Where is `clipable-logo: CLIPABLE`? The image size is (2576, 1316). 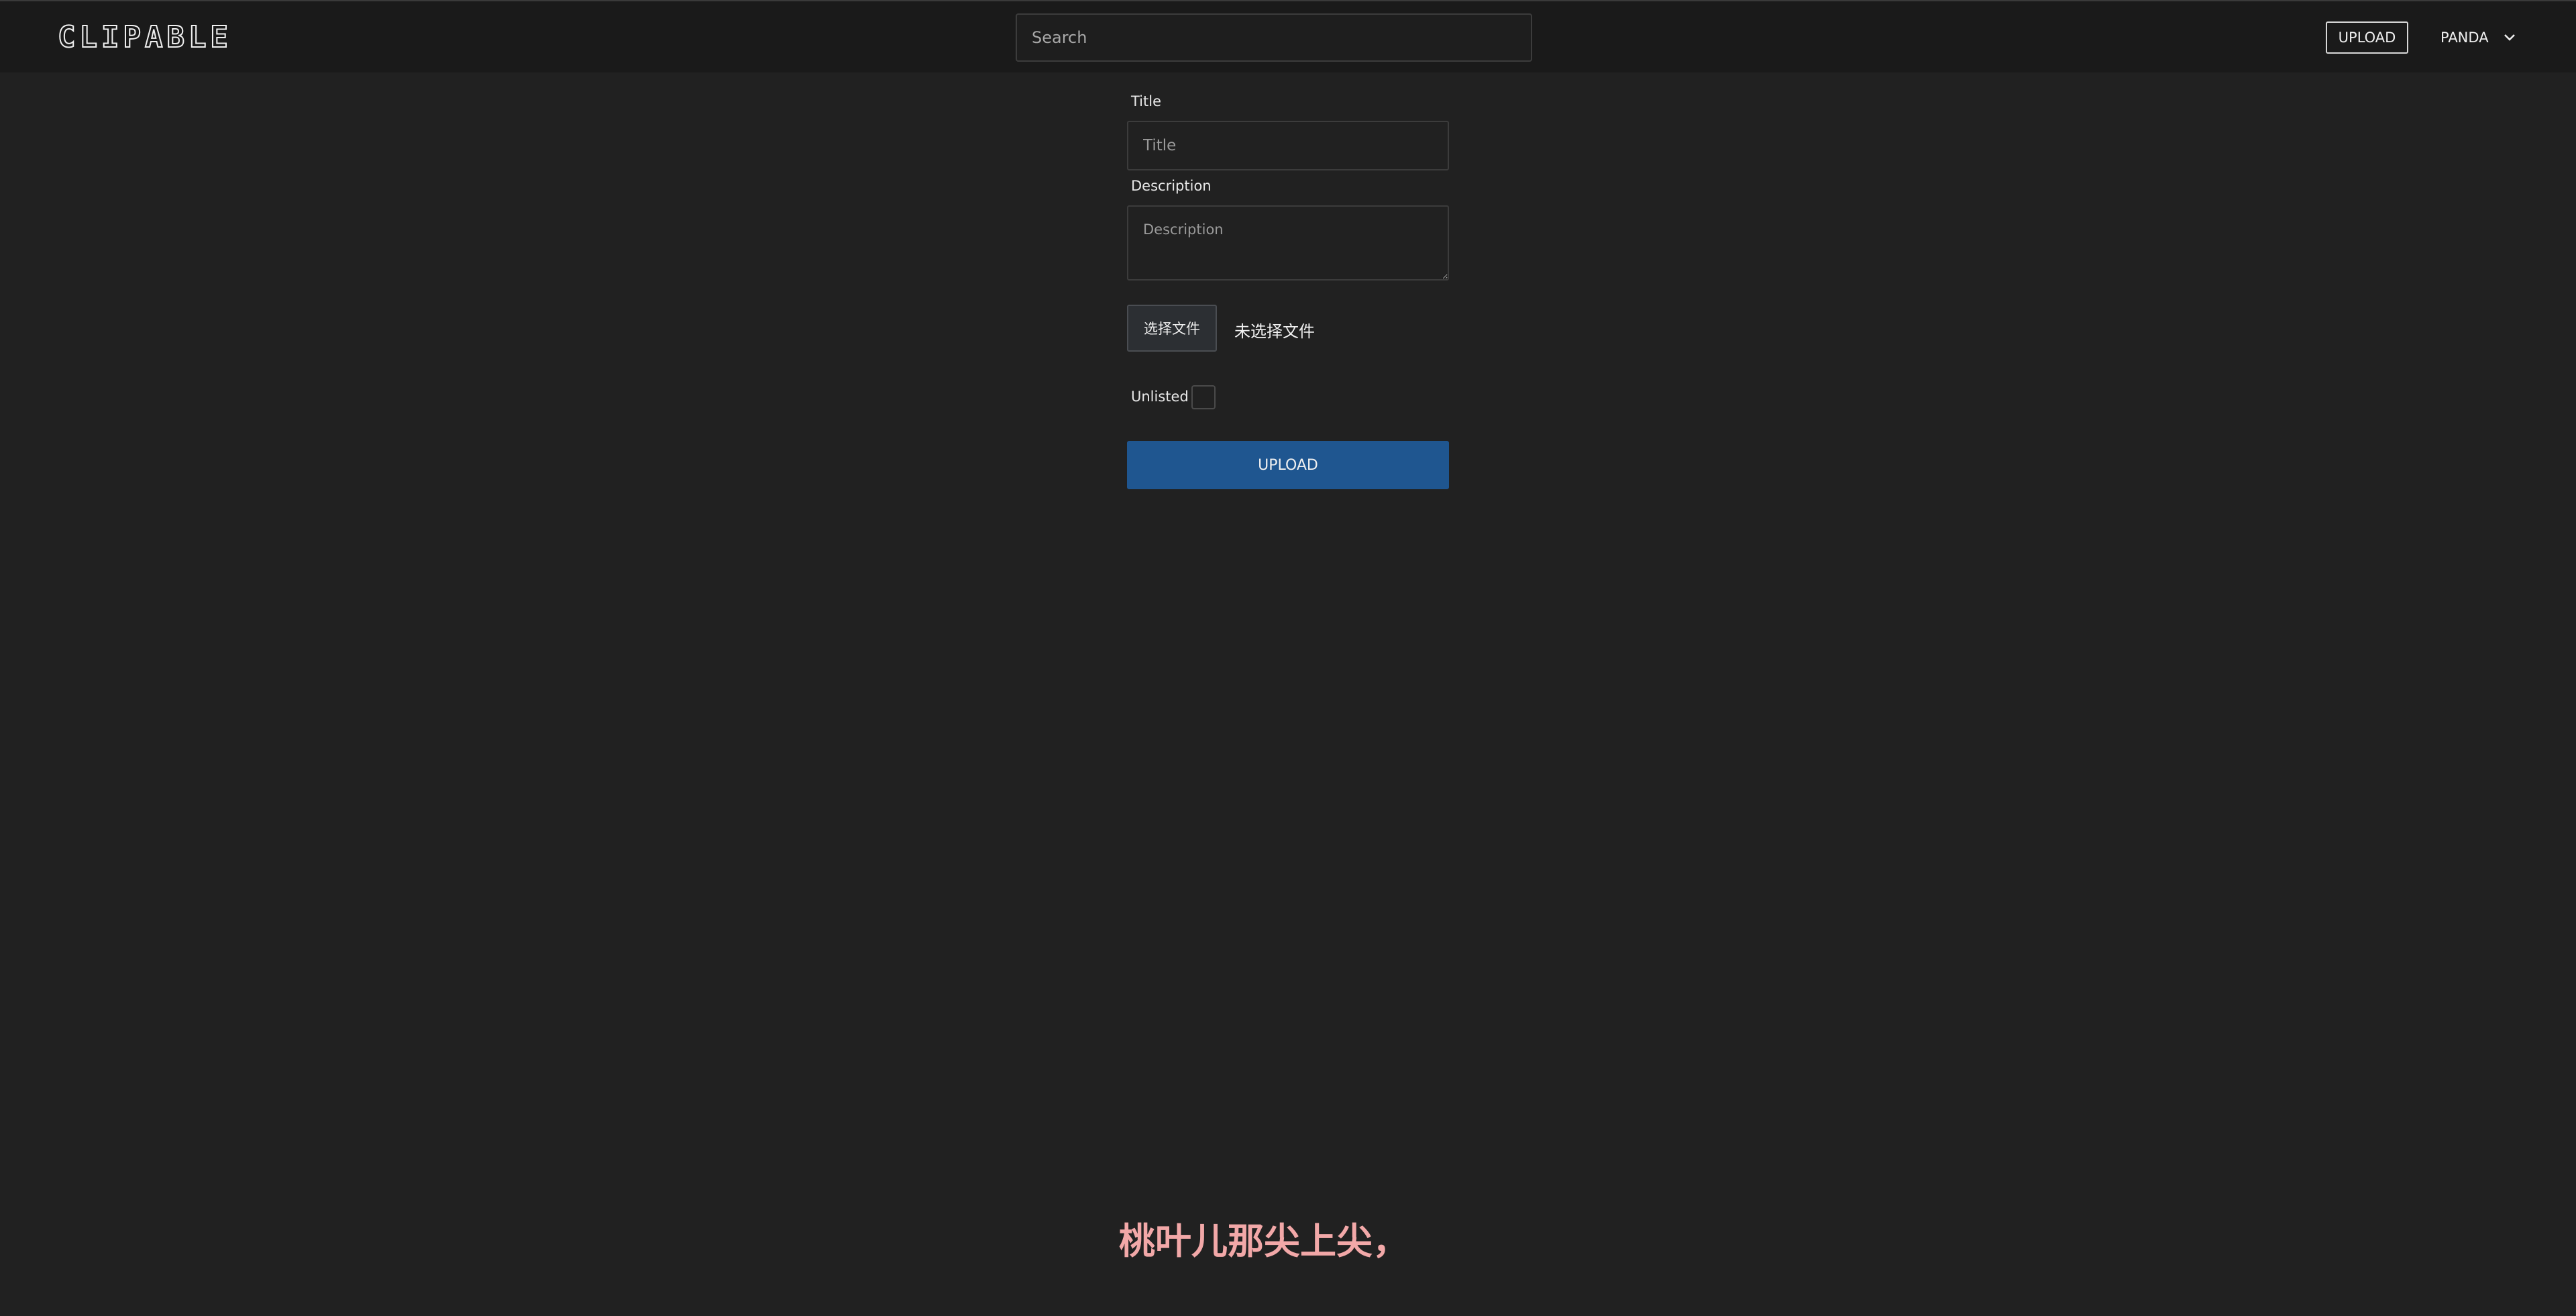
clipable-logo: CLIPABLE is located at coordinates (144, 37).